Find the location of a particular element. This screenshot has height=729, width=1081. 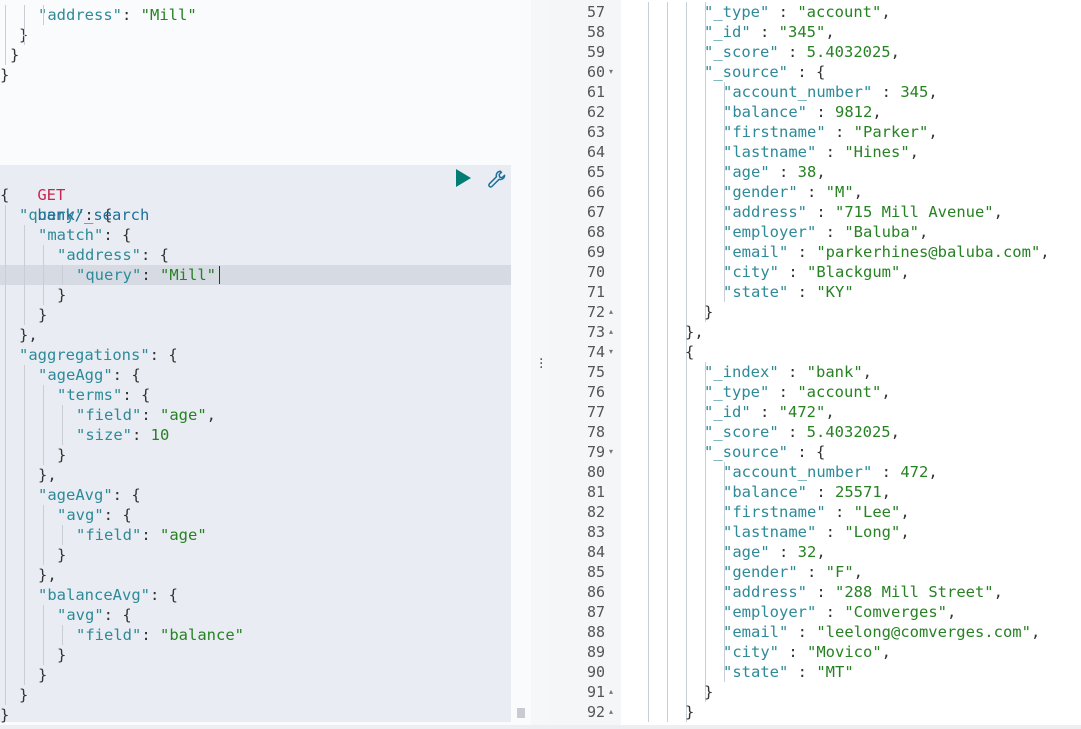

code-line: "balanceAvg": { is located at coordinates (108, 595).